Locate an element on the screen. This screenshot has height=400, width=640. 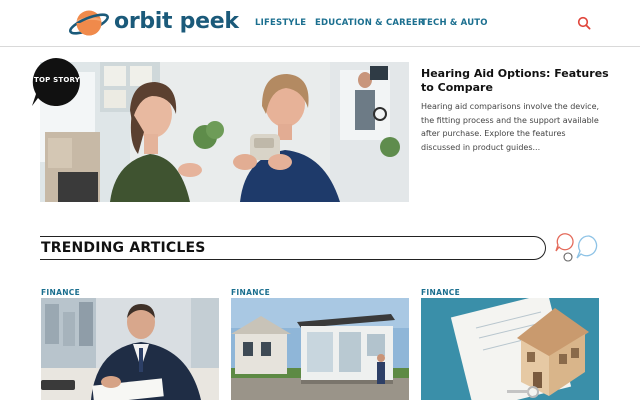
nav-lifestyle: LIFESTYLE is located at coordinates (280, 23).